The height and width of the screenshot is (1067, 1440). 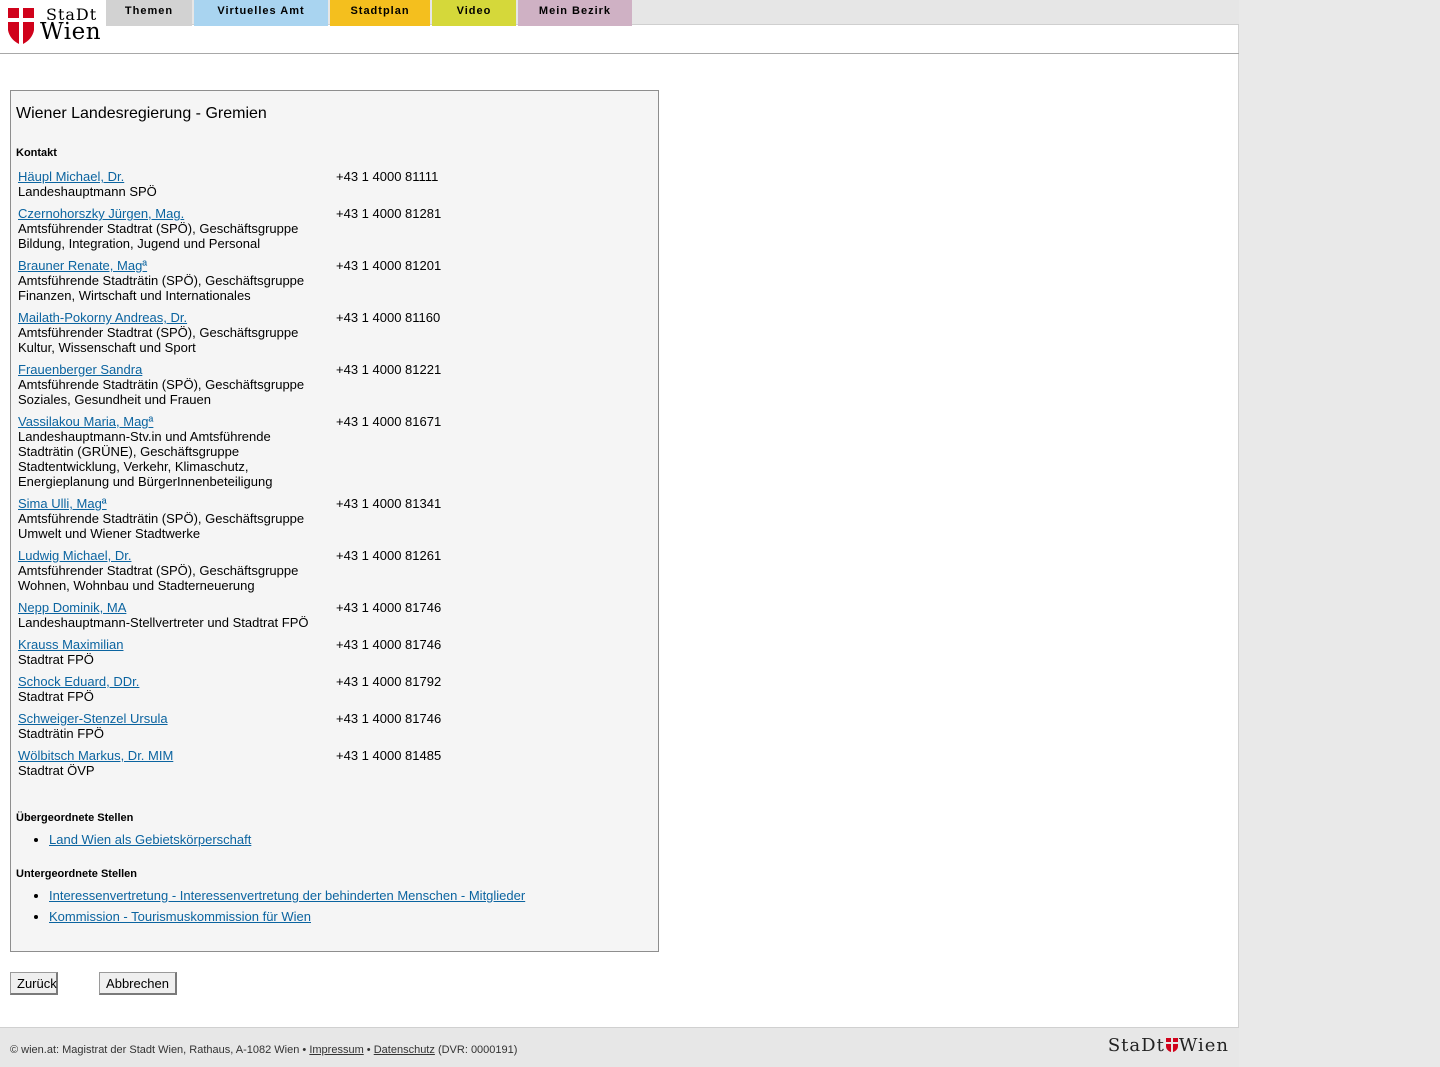 What do you see at coordinates (34, 983) in the screenshot?
I see `back-button: Zurück` at bounding box center [34, 983].